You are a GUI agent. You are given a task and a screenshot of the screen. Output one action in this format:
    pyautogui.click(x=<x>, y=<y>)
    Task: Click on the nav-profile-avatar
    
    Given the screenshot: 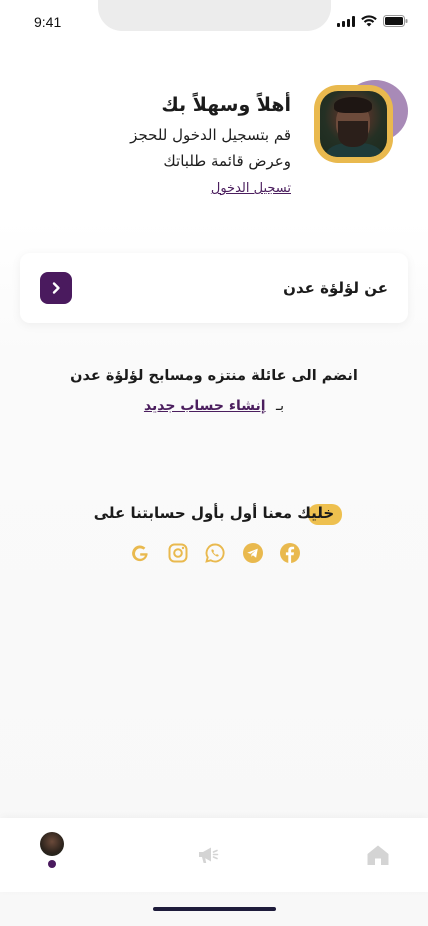 What is the action you would take?
    pyautogui.click(x=52, y=844)
    